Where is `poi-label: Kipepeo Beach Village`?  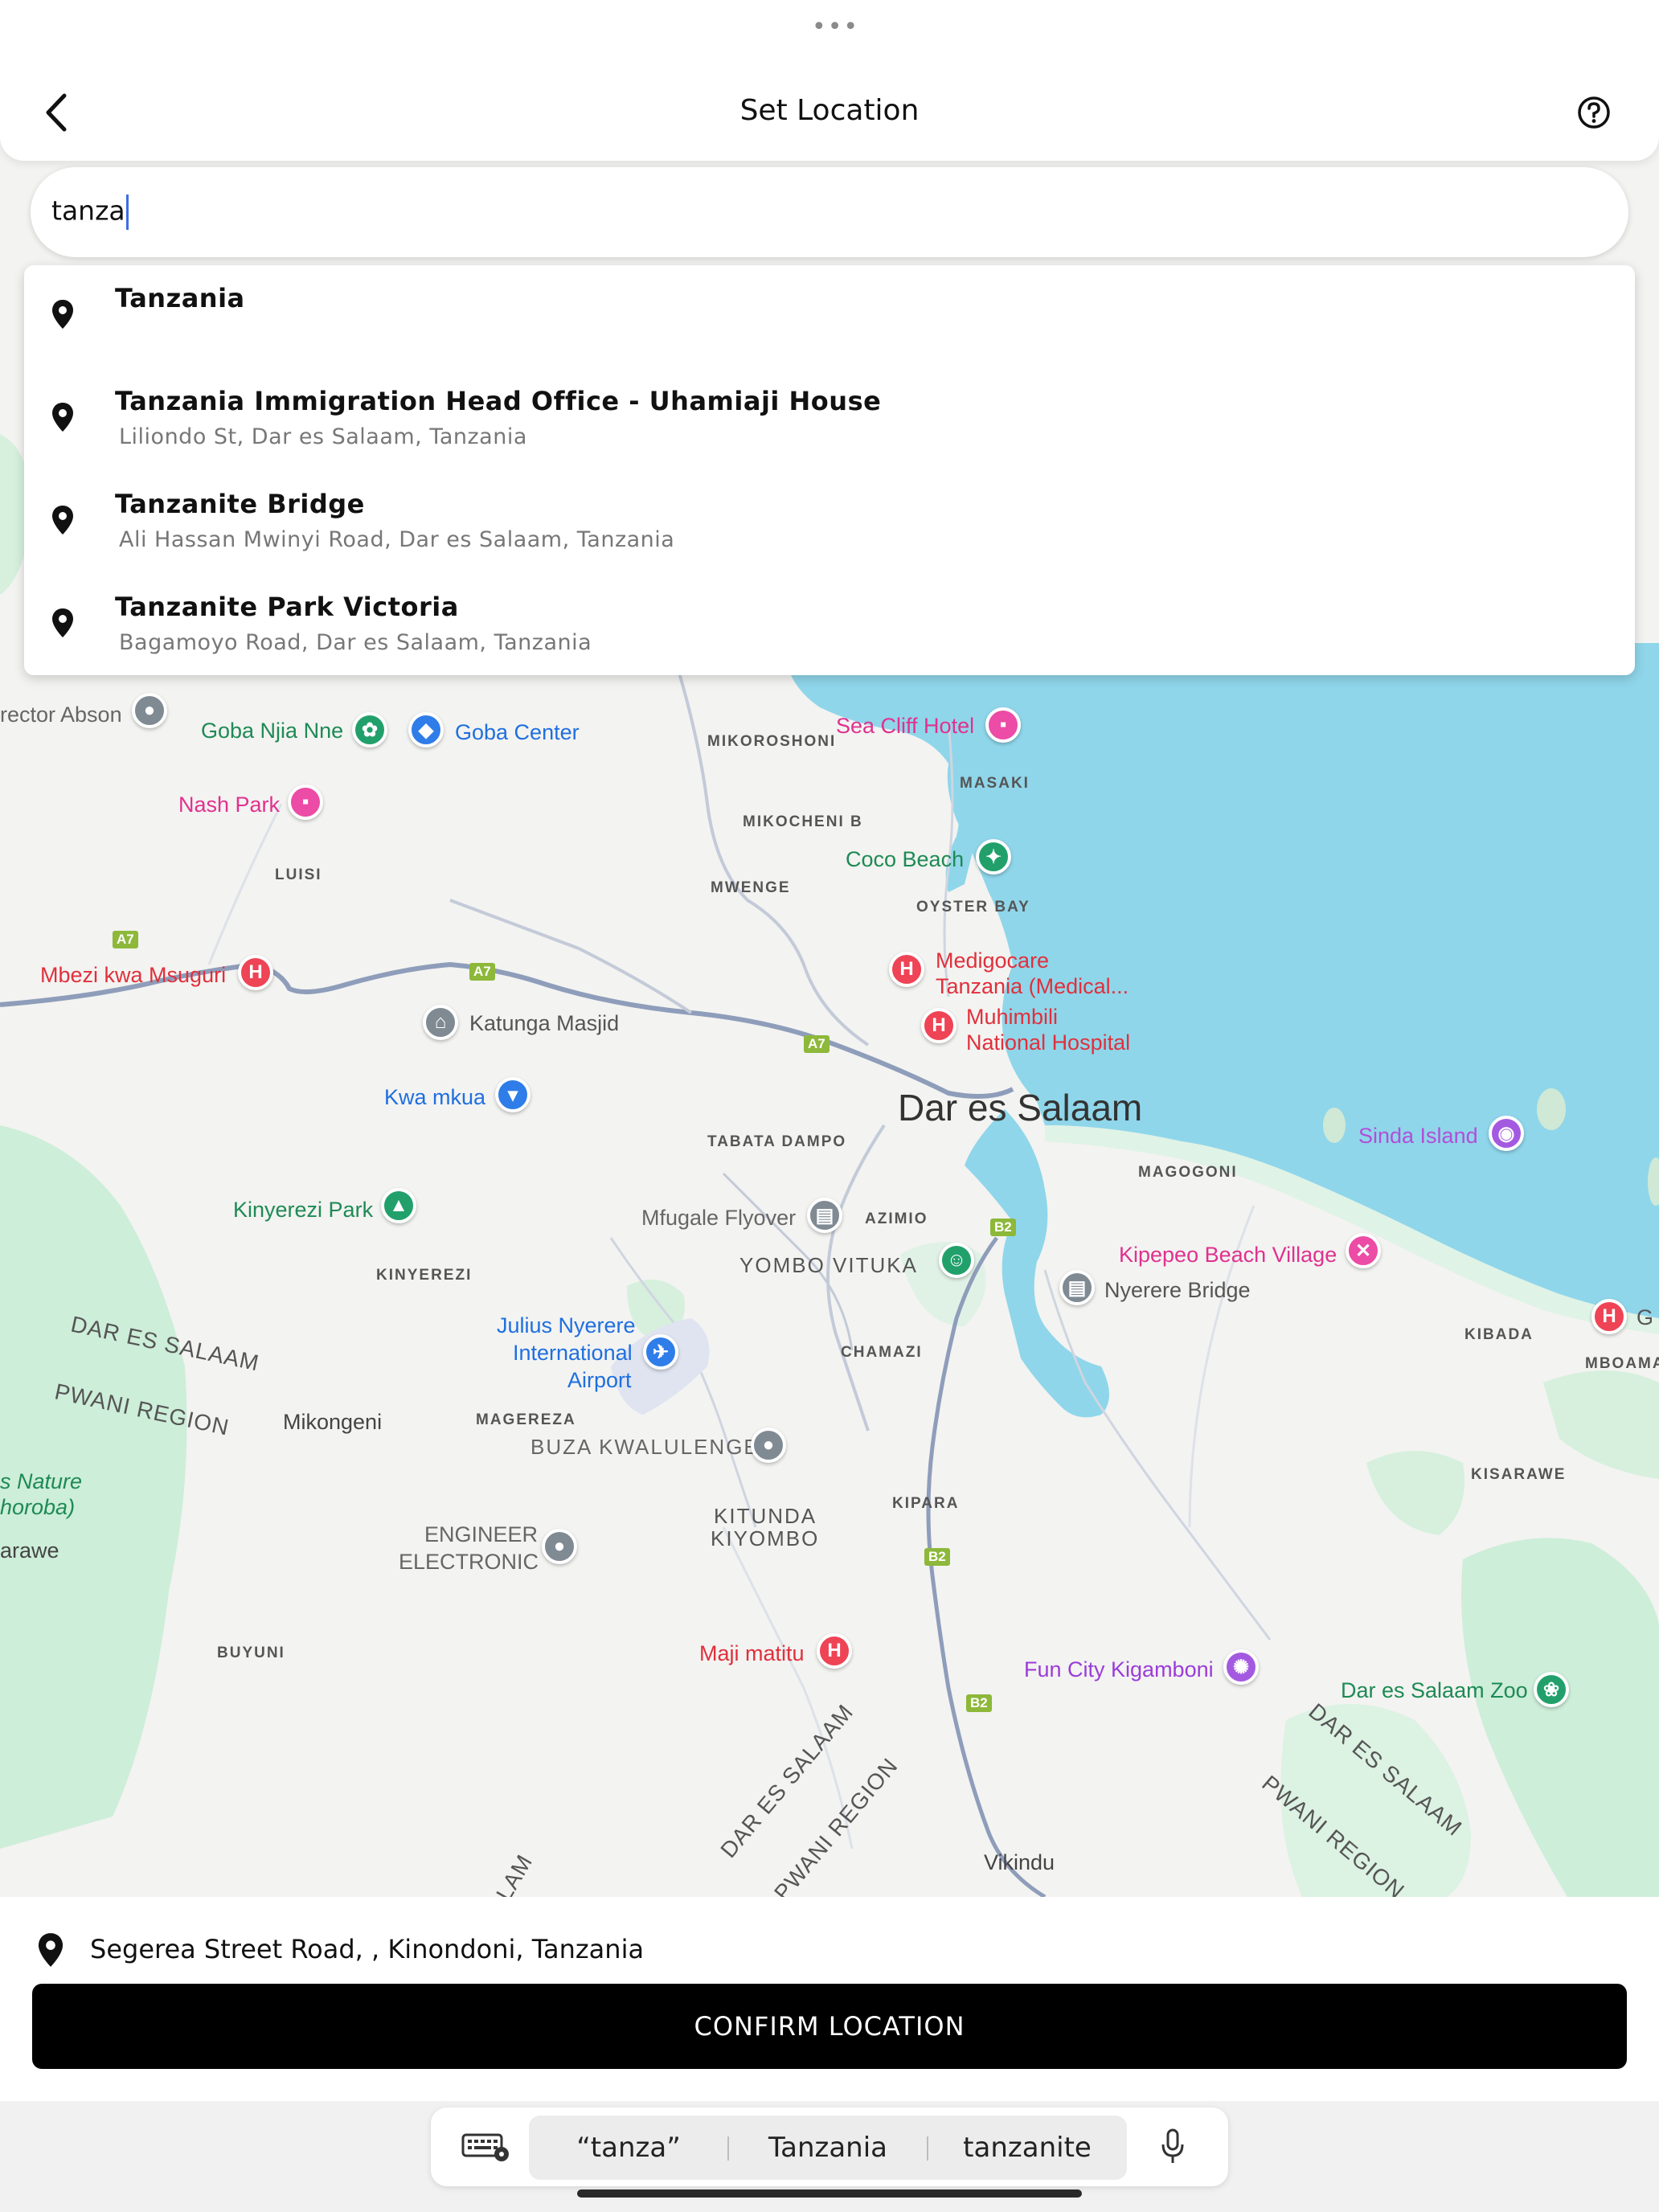 poi-label: Kipepeo Beach Village is located at coordinates (1228, 1255).